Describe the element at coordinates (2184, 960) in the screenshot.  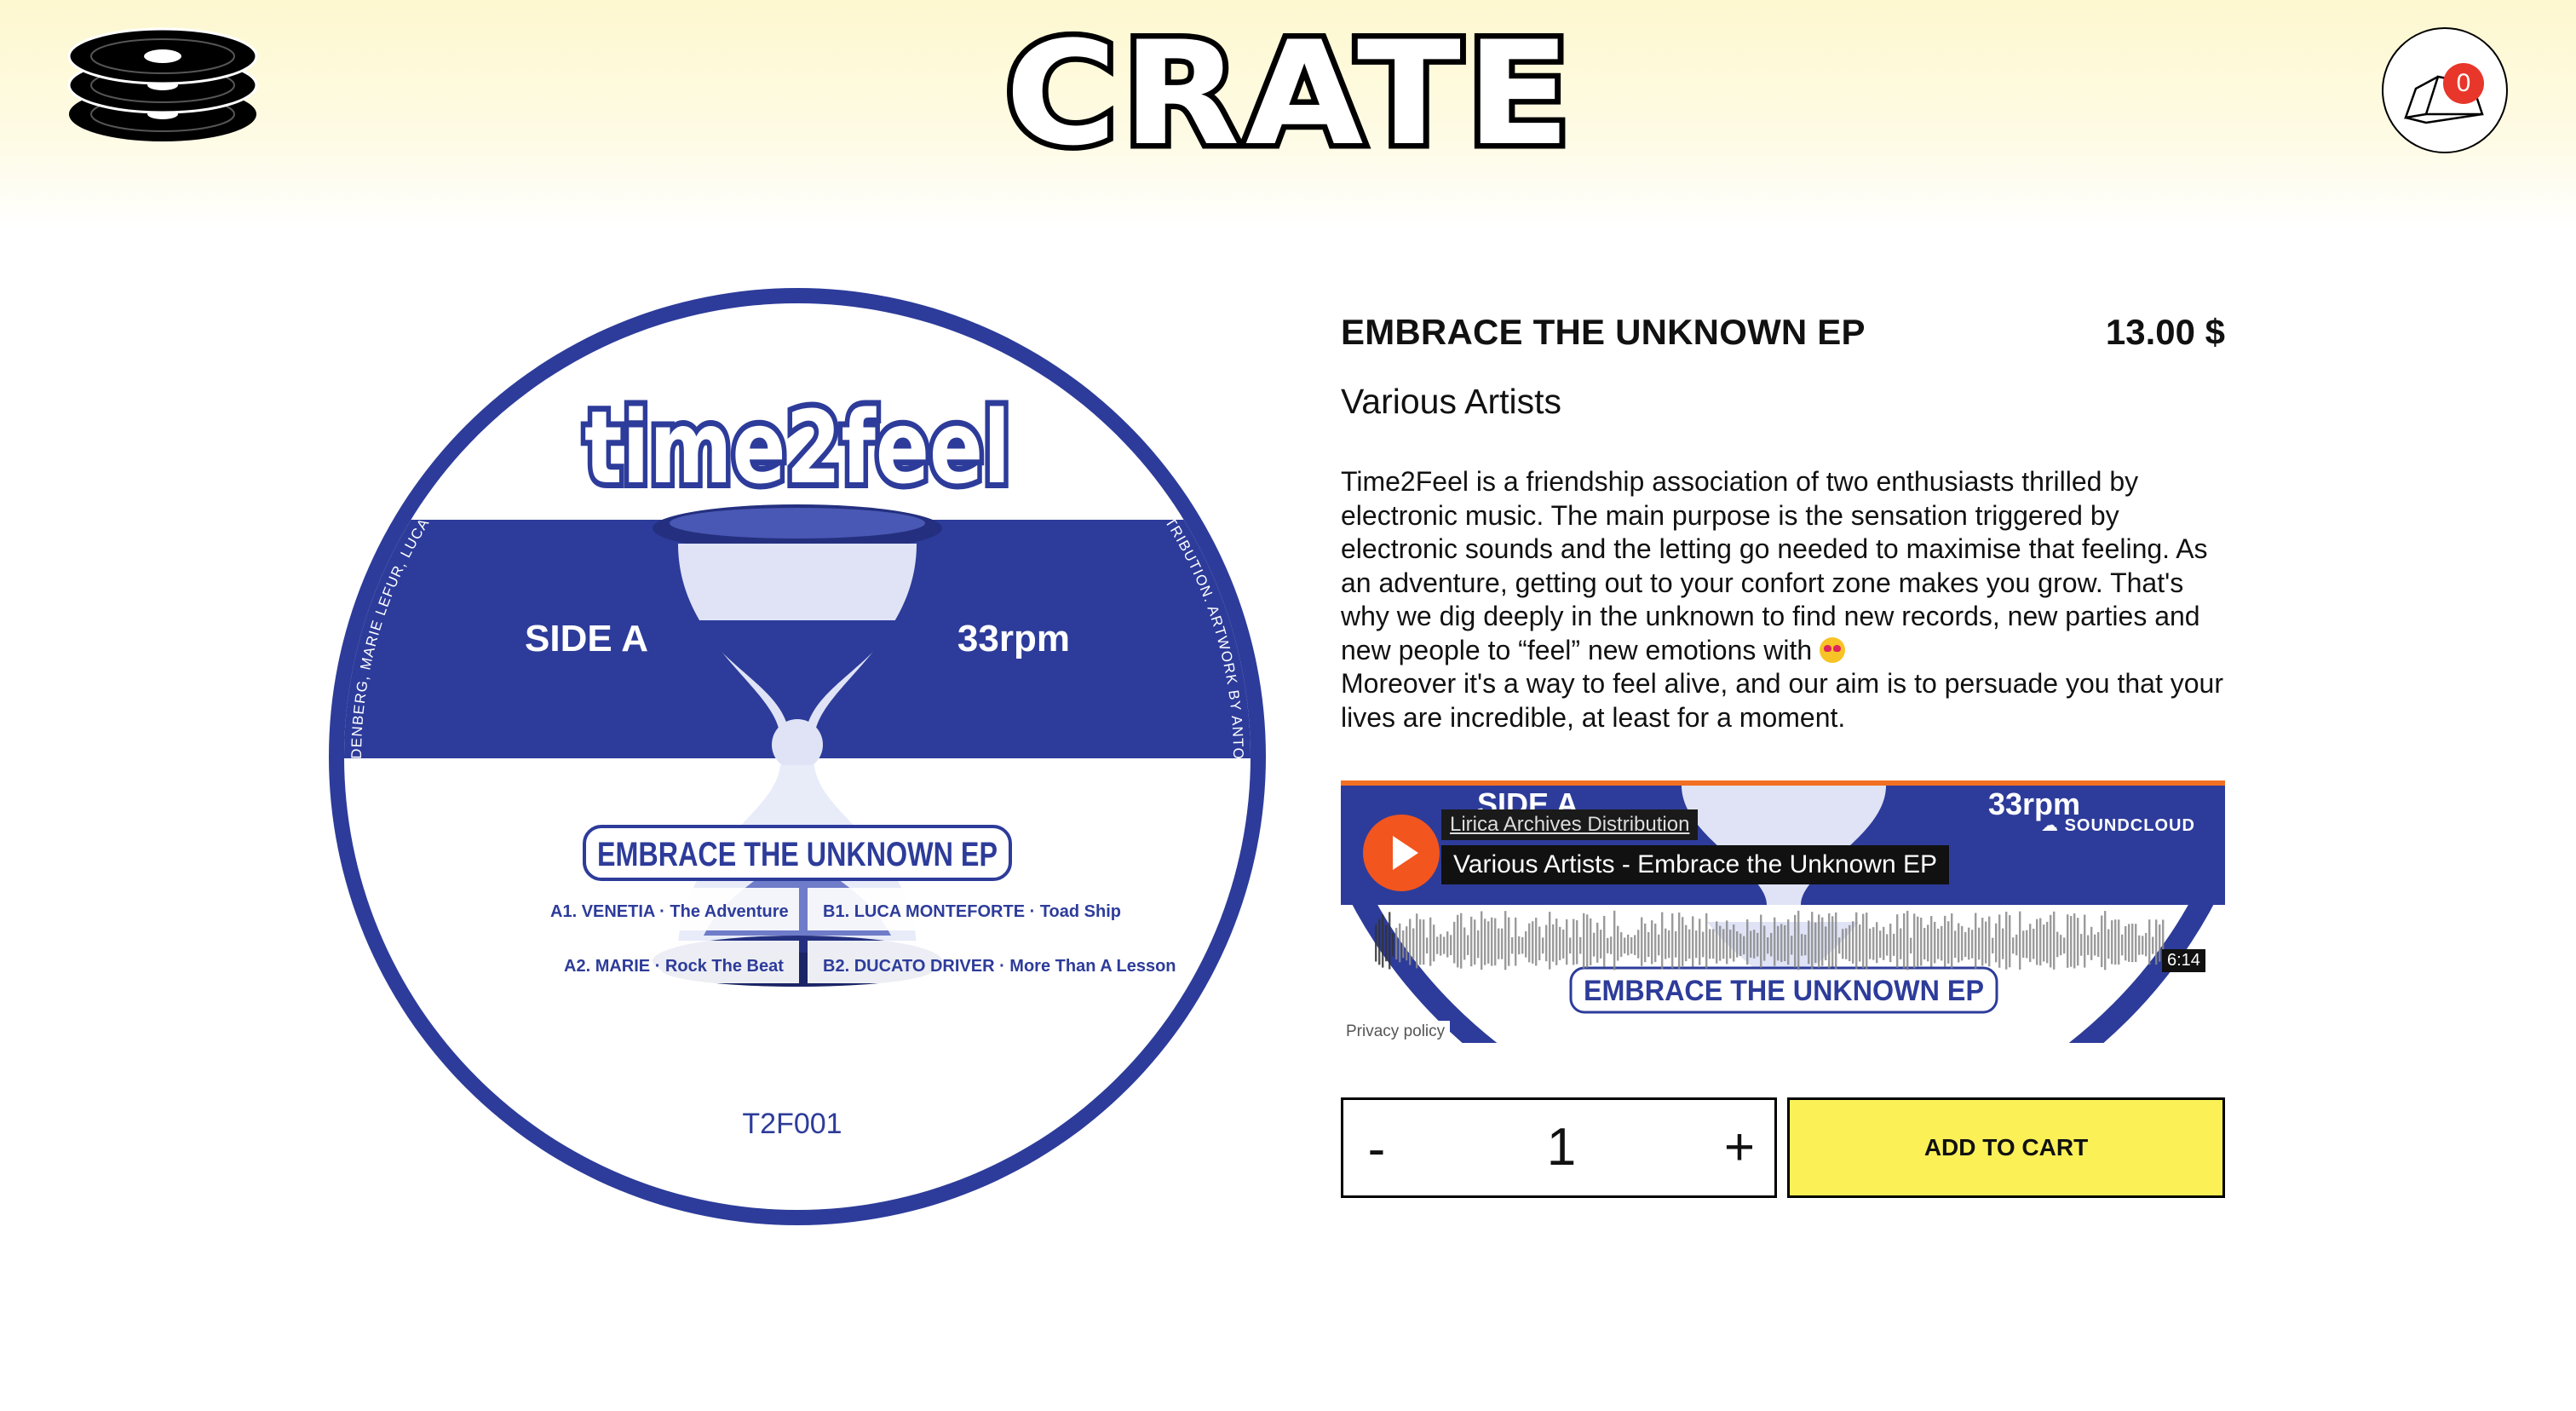
I see `track-duration: 6:14` at that location.